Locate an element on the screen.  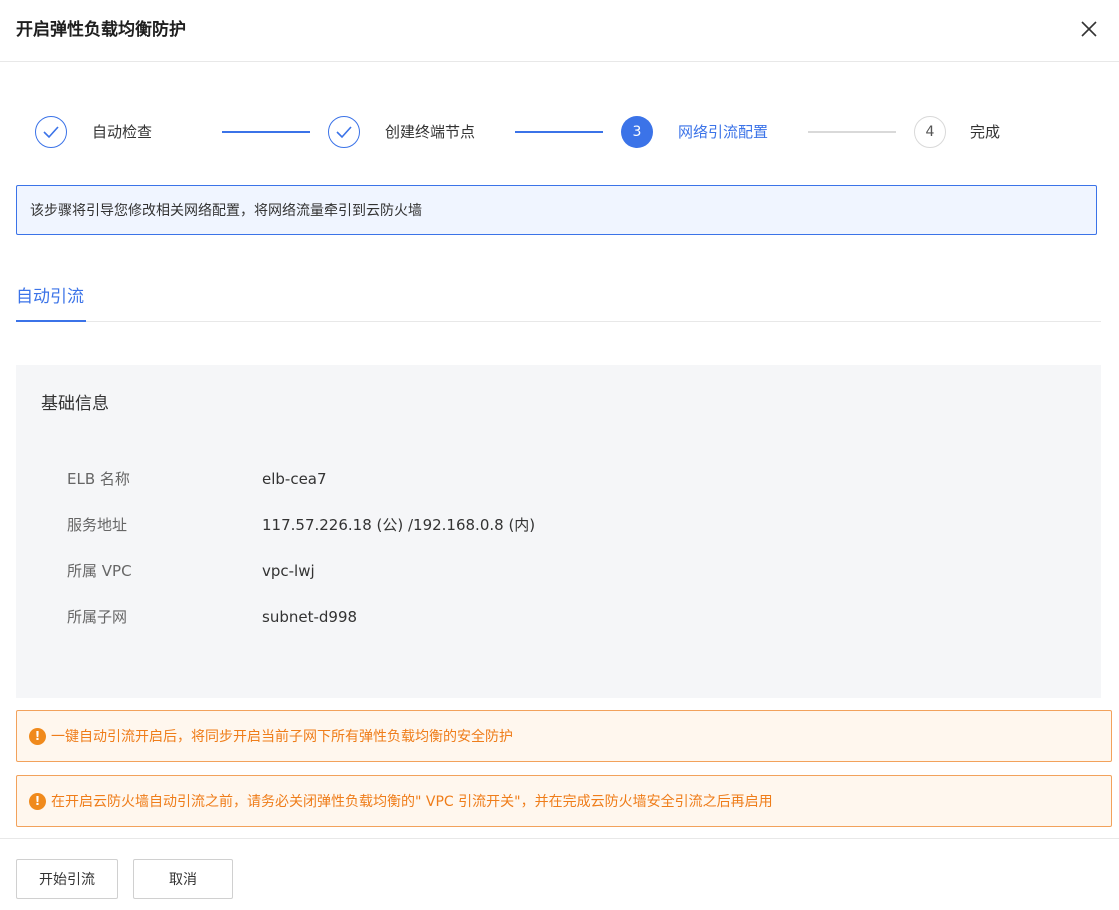
tab-active-underline is located at coordinates (51, 321).